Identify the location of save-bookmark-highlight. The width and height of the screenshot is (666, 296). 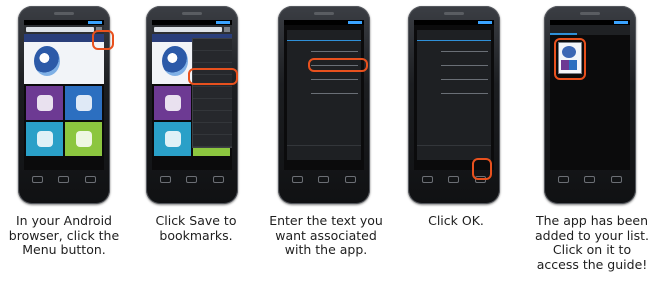
(213, 76).